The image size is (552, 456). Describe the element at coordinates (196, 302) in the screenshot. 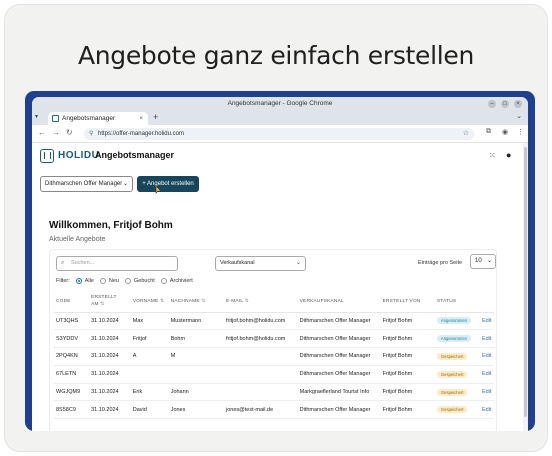

I see `col-header-lastname: NACHNAME ⇅` at that location.